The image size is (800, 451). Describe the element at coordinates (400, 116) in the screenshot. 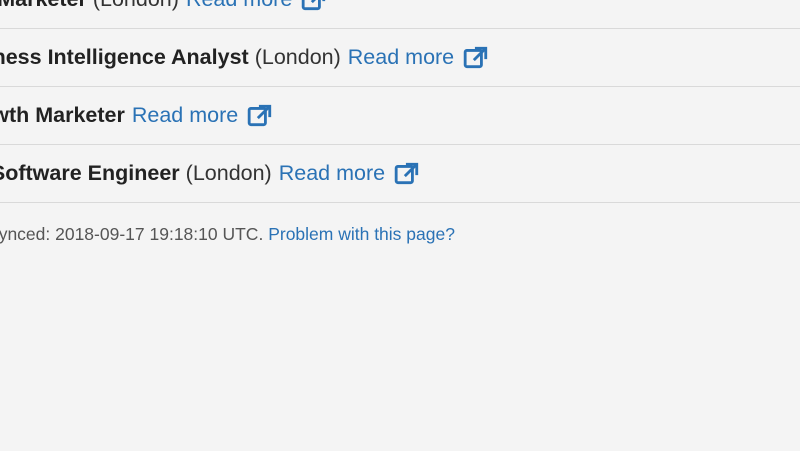

I see `job-row: Growth Marketer Read more` at that location.